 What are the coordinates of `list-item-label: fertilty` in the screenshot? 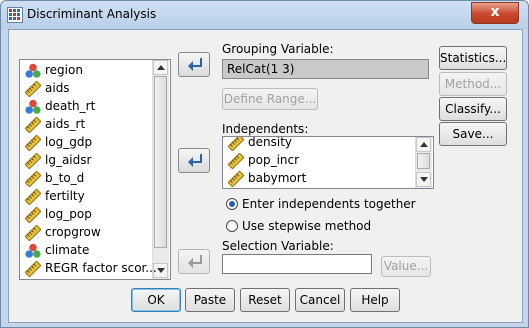 It's located at (65, 196).